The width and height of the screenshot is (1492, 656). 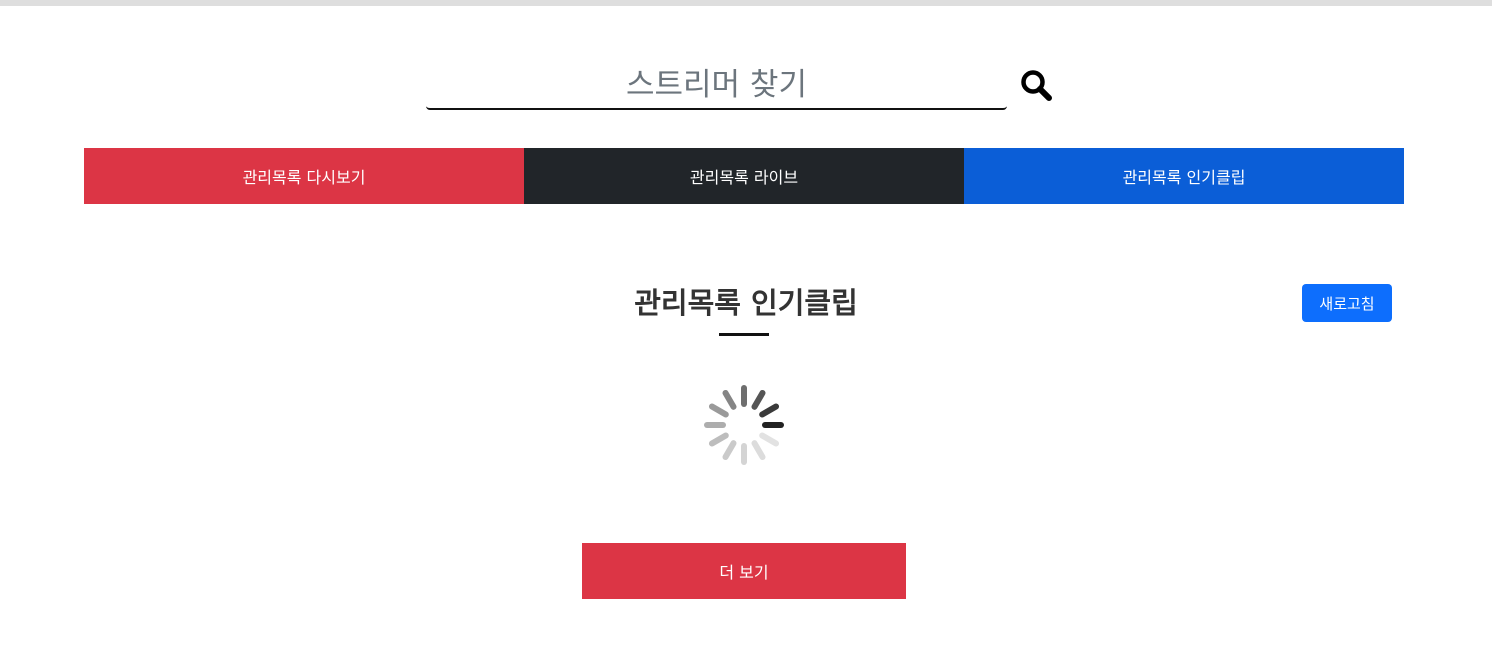 I want to click on search-button, so click(x=1037, y=86).